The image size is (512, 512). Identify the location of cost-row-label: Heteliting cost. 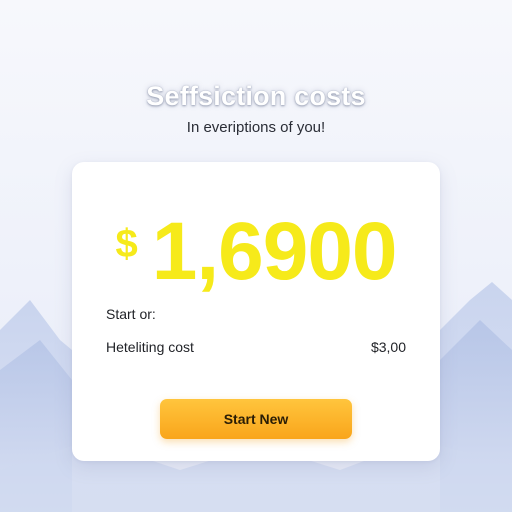
(150, 347).